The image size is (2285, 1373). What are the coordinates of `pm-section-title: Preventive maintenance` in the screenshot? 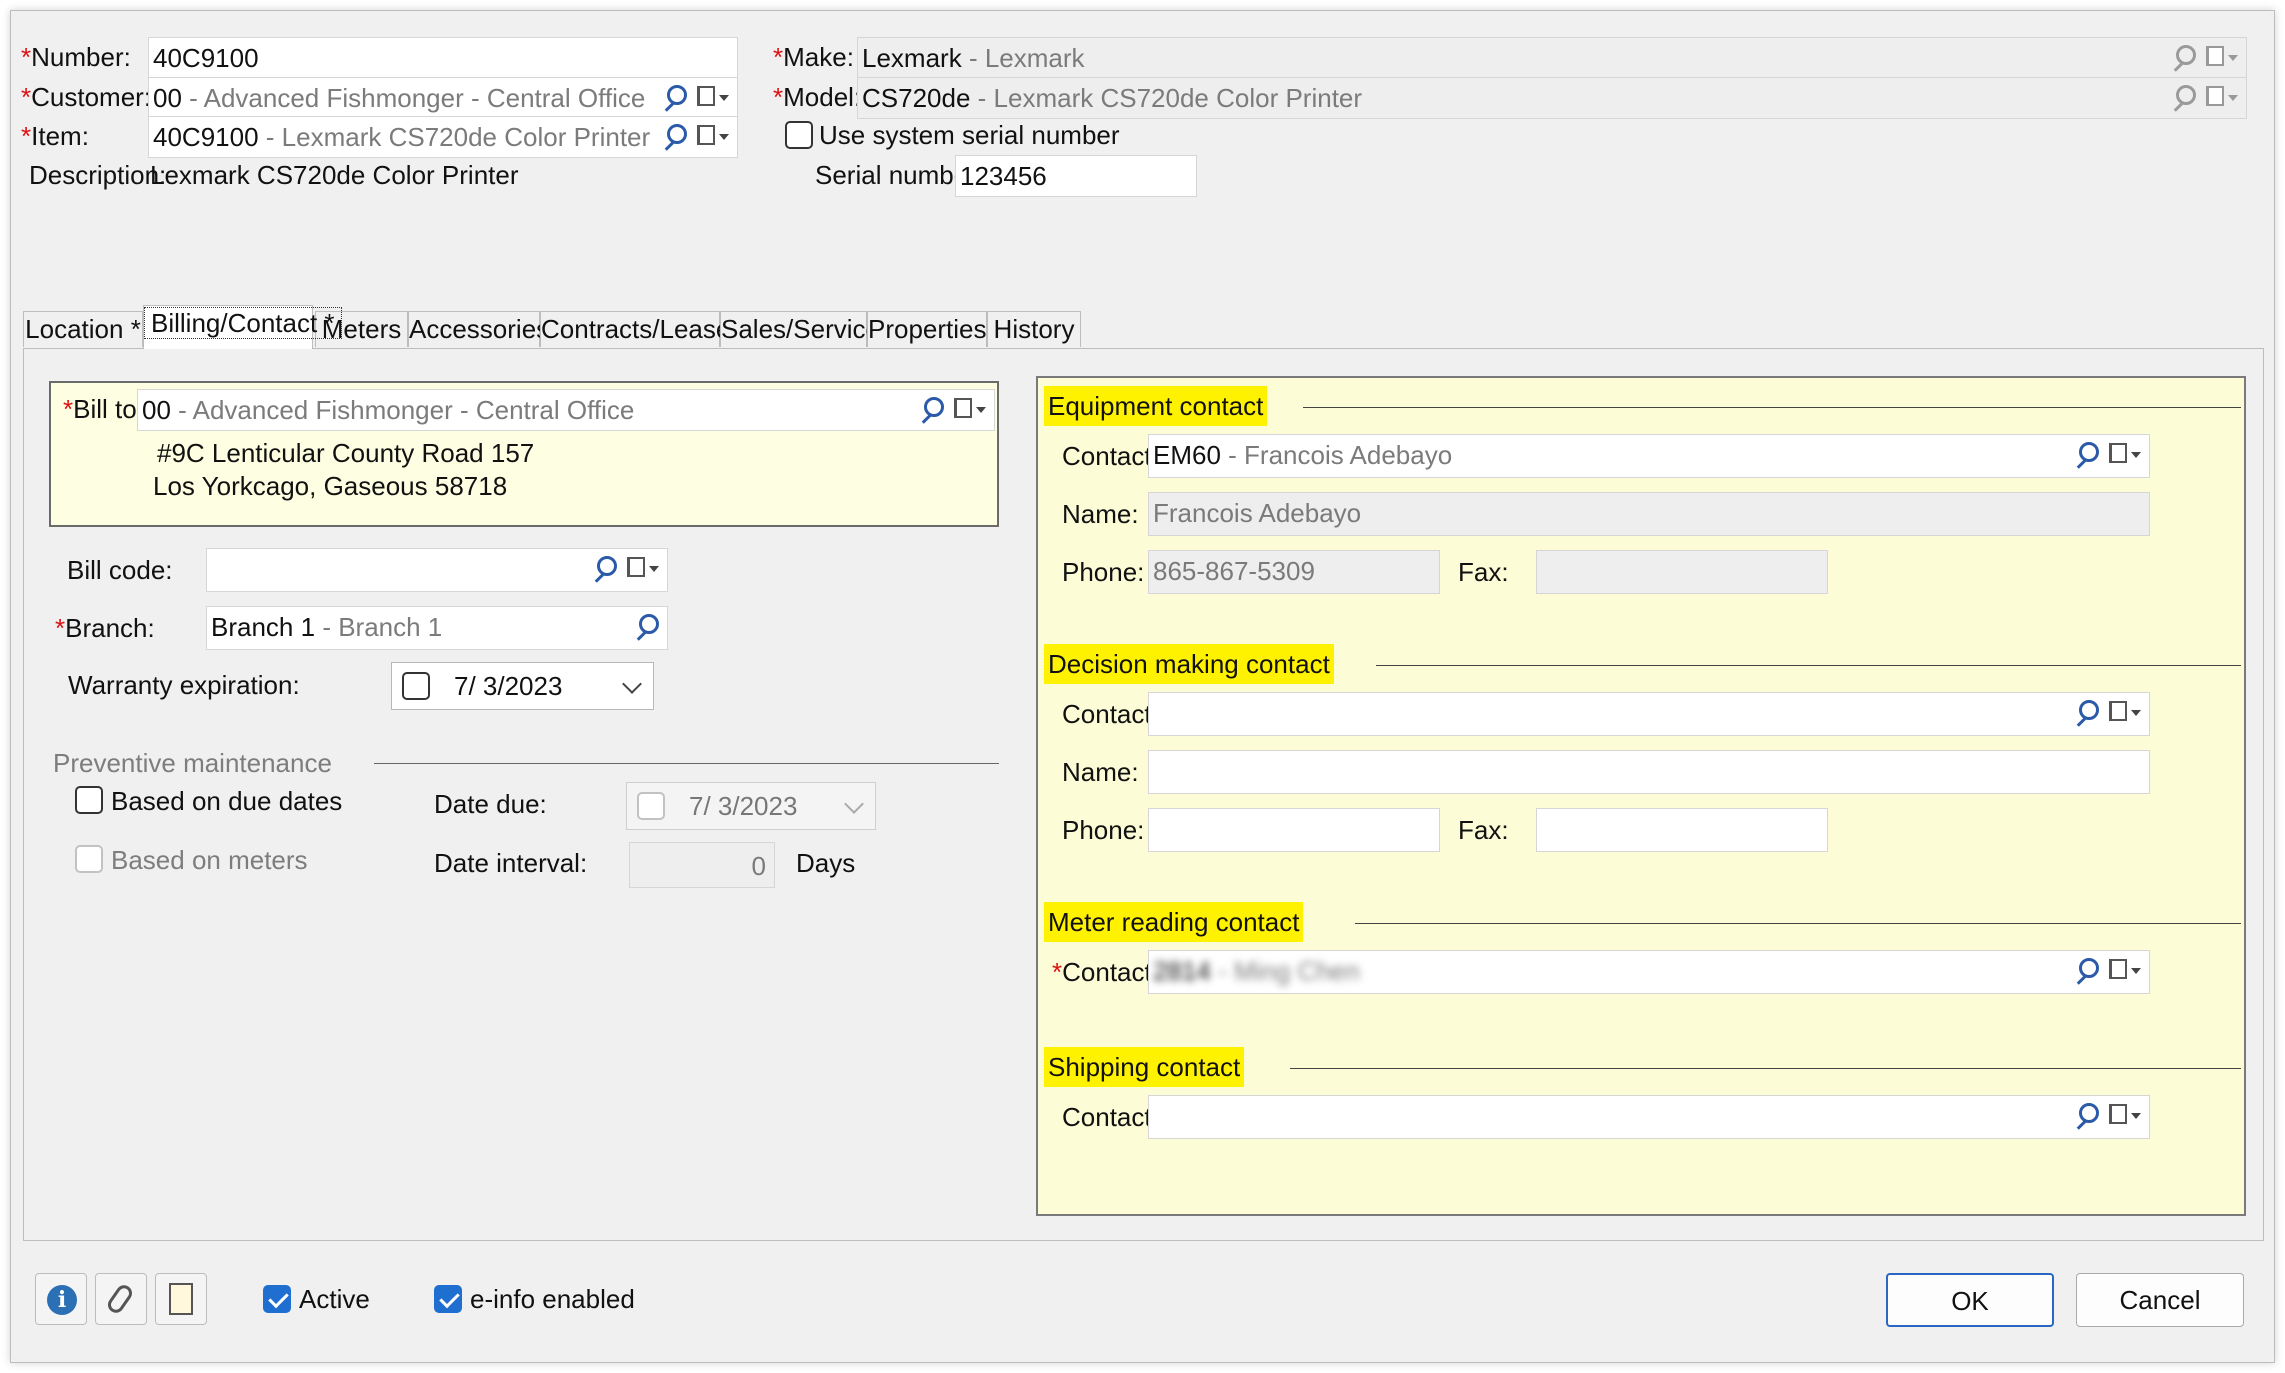 It's located at (192, 763).